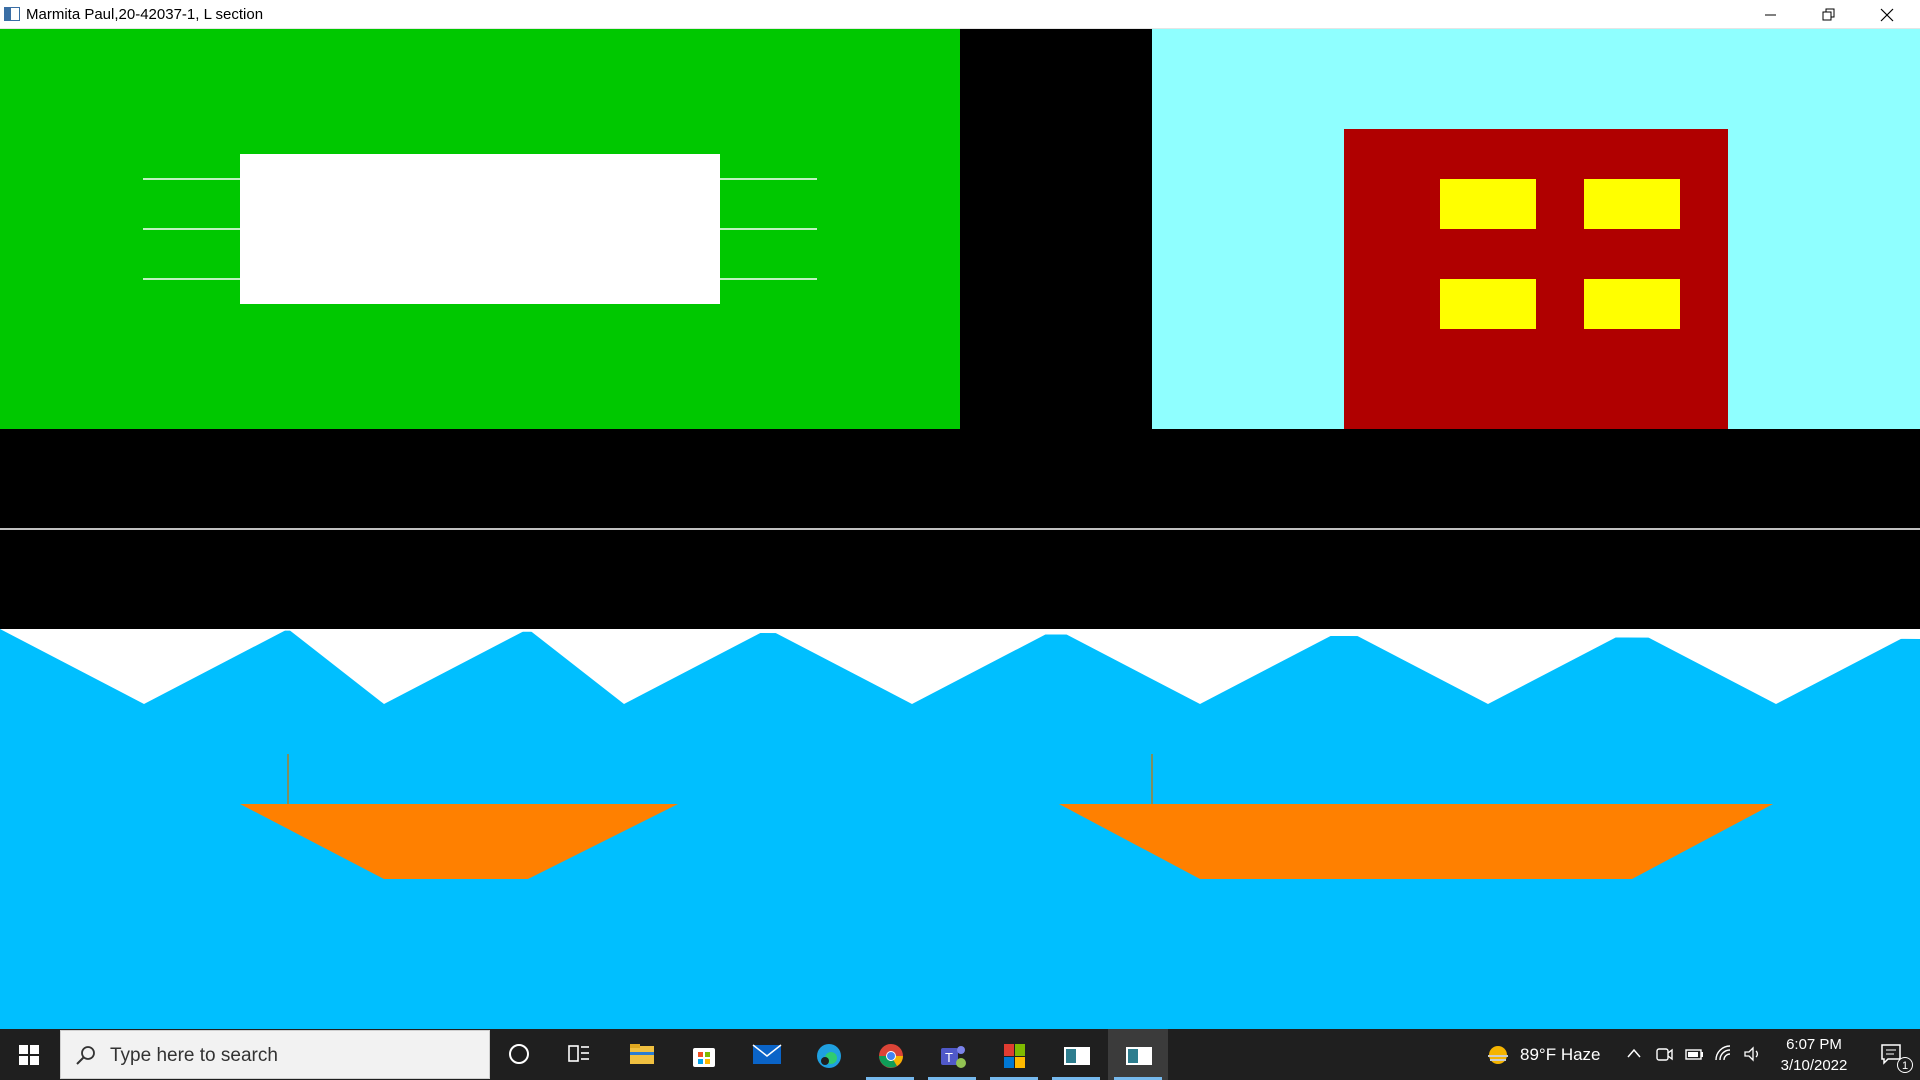 The width and height of the screenshot is (1920, 1080). I want to click on running-app-button, so click(1138, 1054).